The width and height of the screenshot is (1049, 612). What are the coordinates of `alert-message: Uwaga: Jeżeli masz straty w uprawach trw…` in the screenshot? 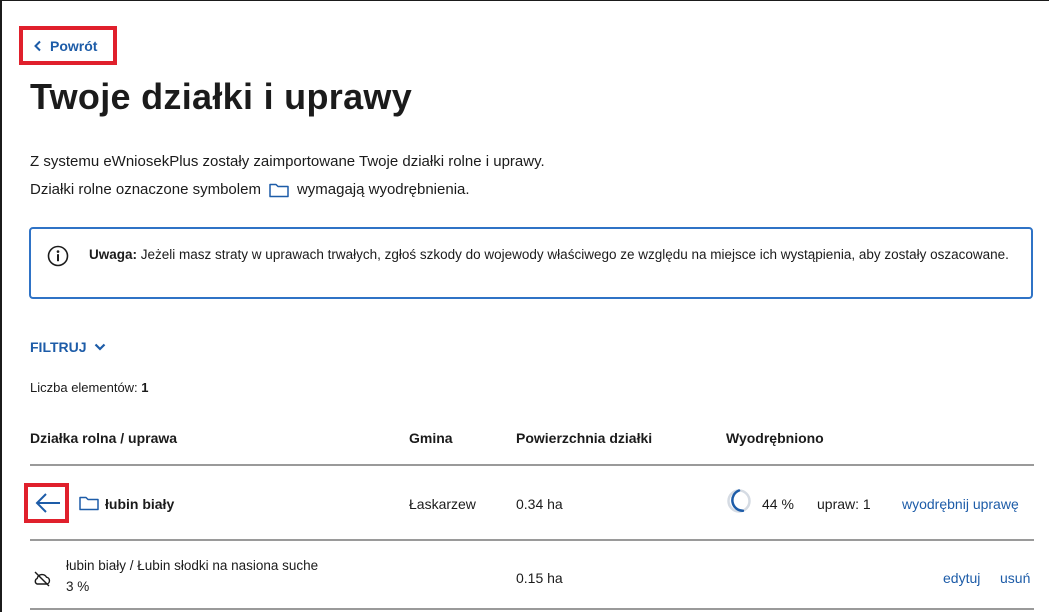 It's located at (554, 254).